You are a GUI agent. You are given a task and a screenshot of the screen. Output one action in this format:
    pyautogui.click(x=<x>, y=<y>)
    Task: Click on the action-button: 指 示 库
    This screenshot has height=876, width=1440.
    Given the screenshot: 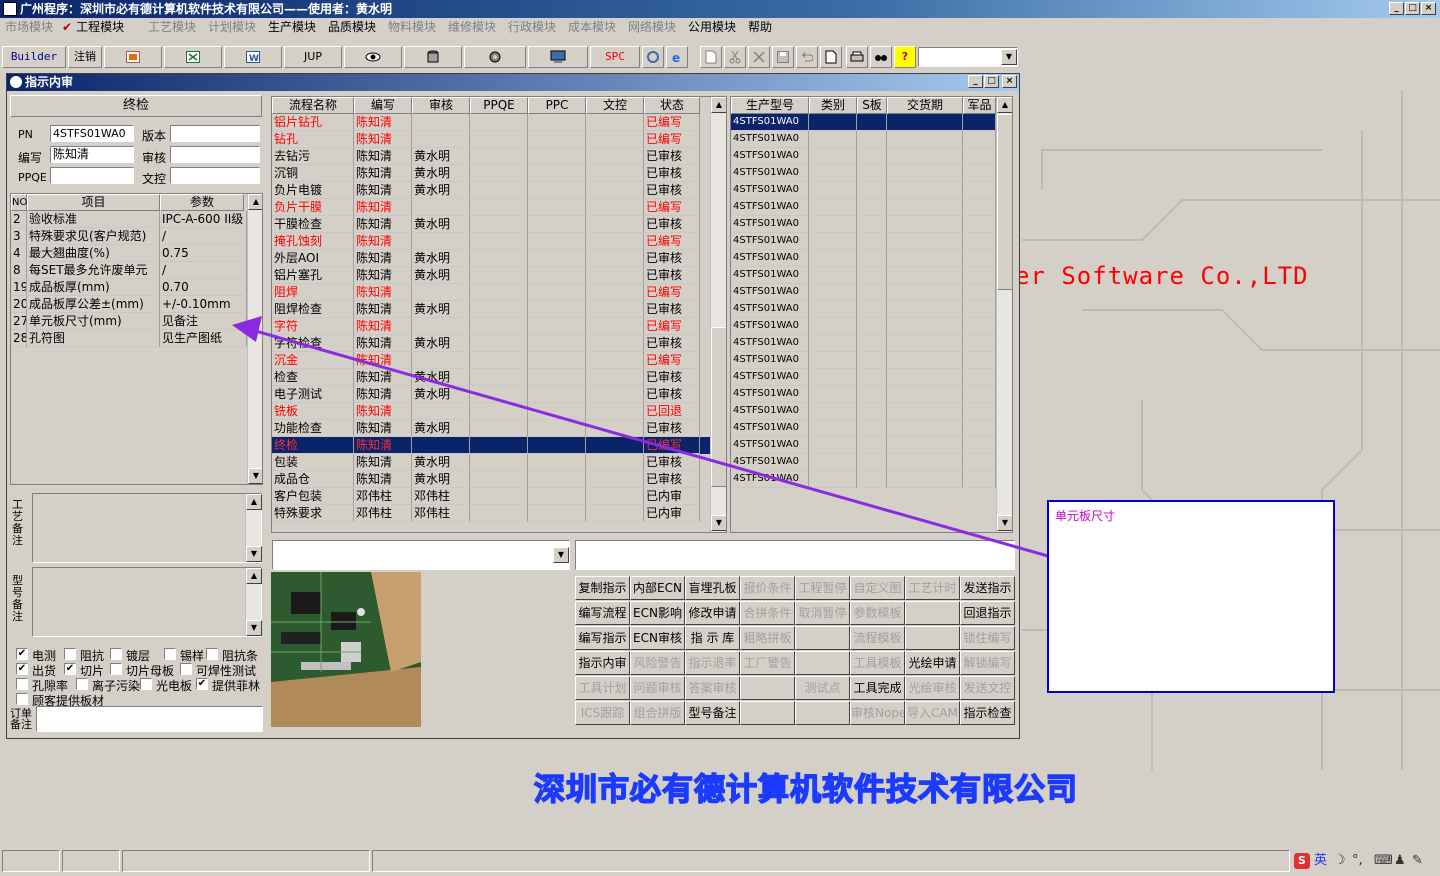 What is the action you would take?
    pyautogui.click(x=712, y=638)
    